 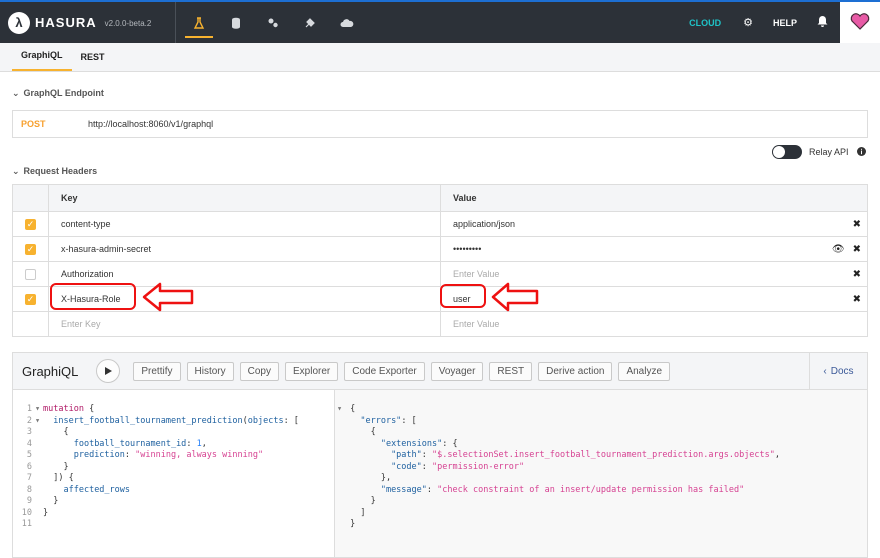 I want to click on chevron-down-icon: ⌄, so click(x=16, y=171).